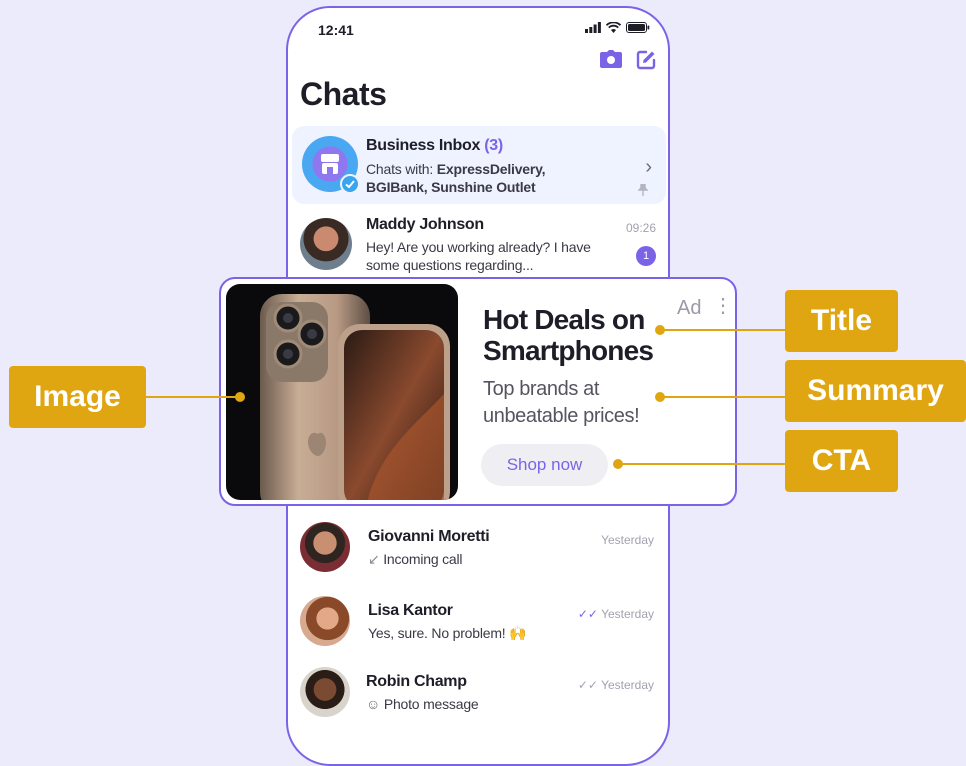  Describe the element at coordinates (841, 461) in the screenshot. I see `callout-cta: CTA` at that location.